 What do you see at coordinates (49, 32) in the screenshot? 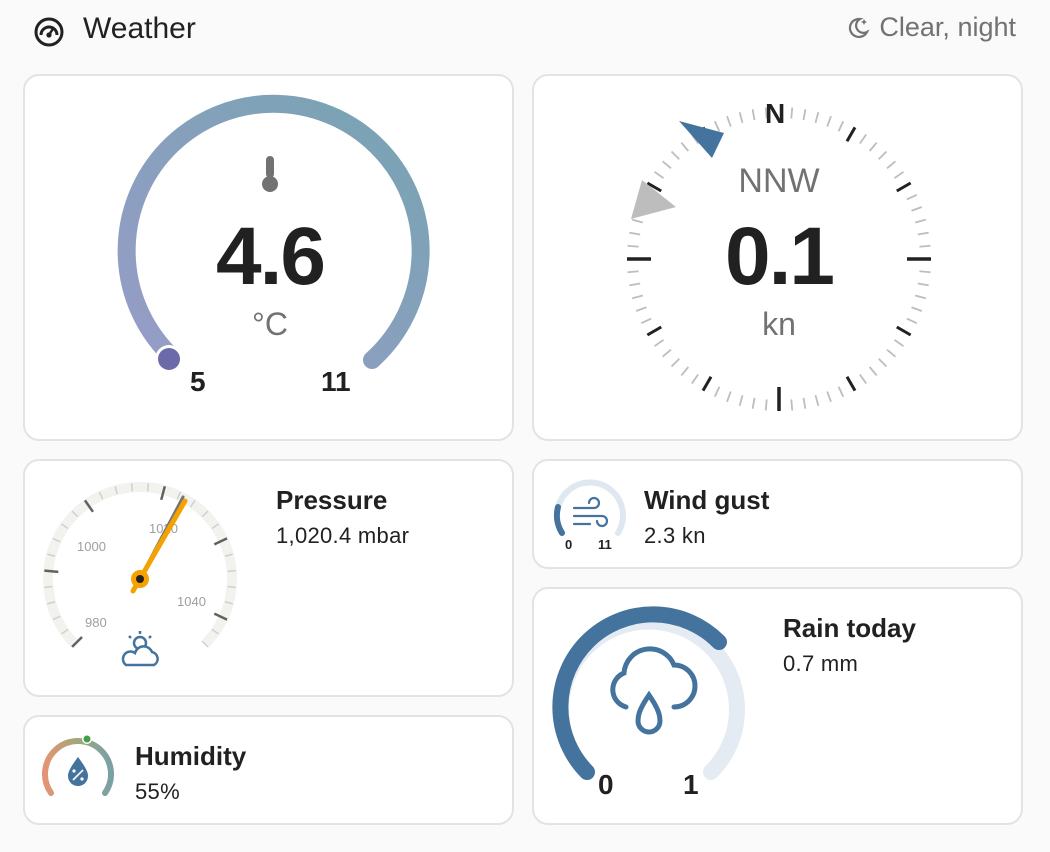
I see `gauge-icon` at bounding box center [49, 32].